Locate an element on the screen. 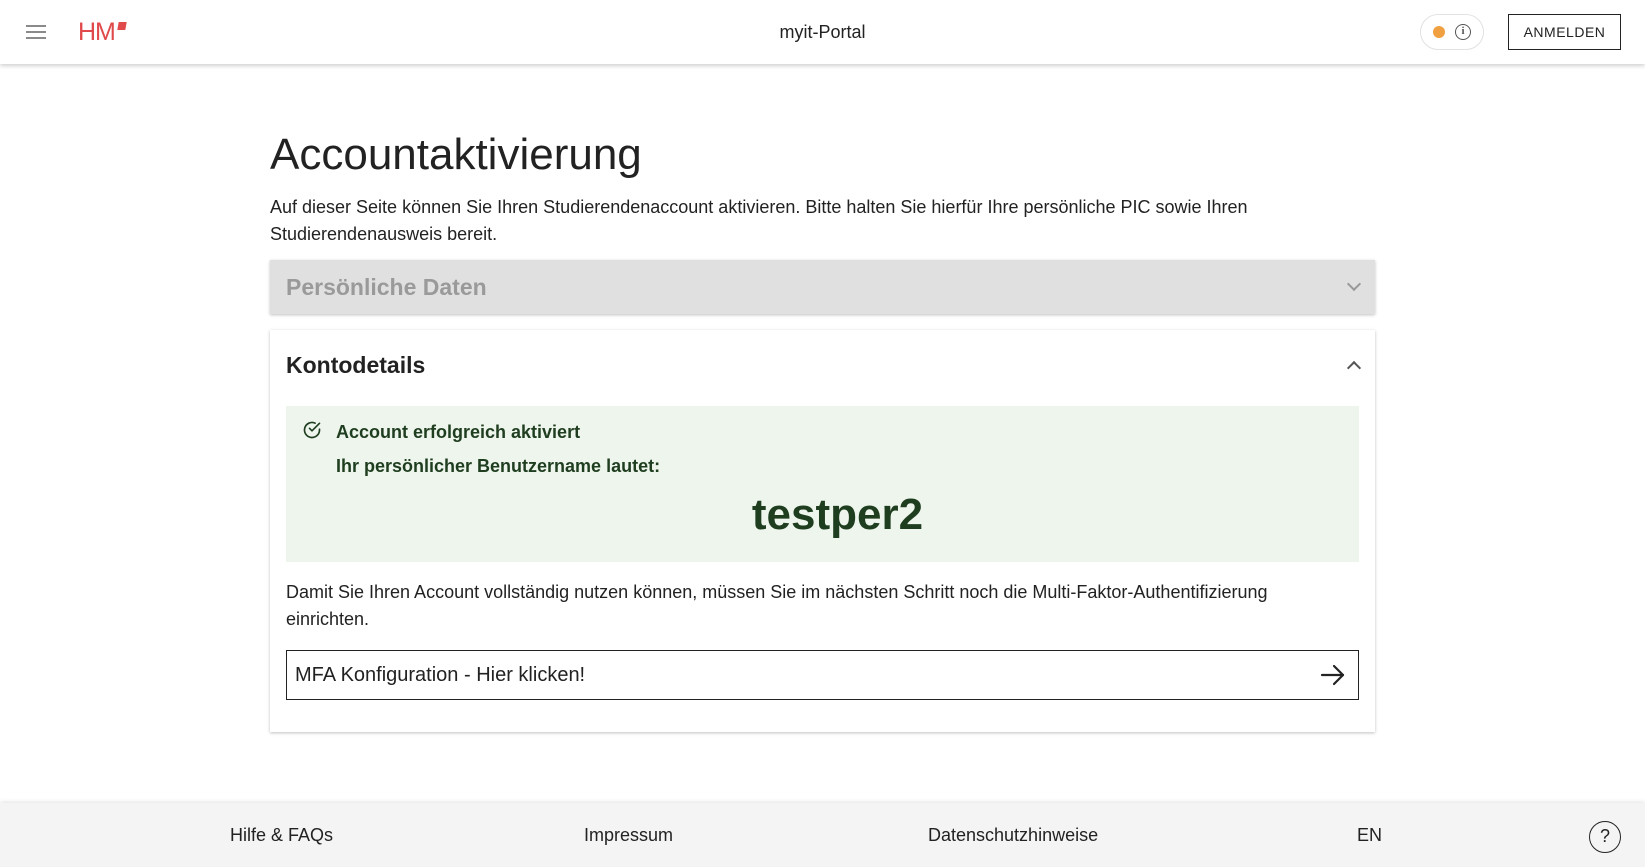  username-value: testper2 is located at coordinates (837, 514).